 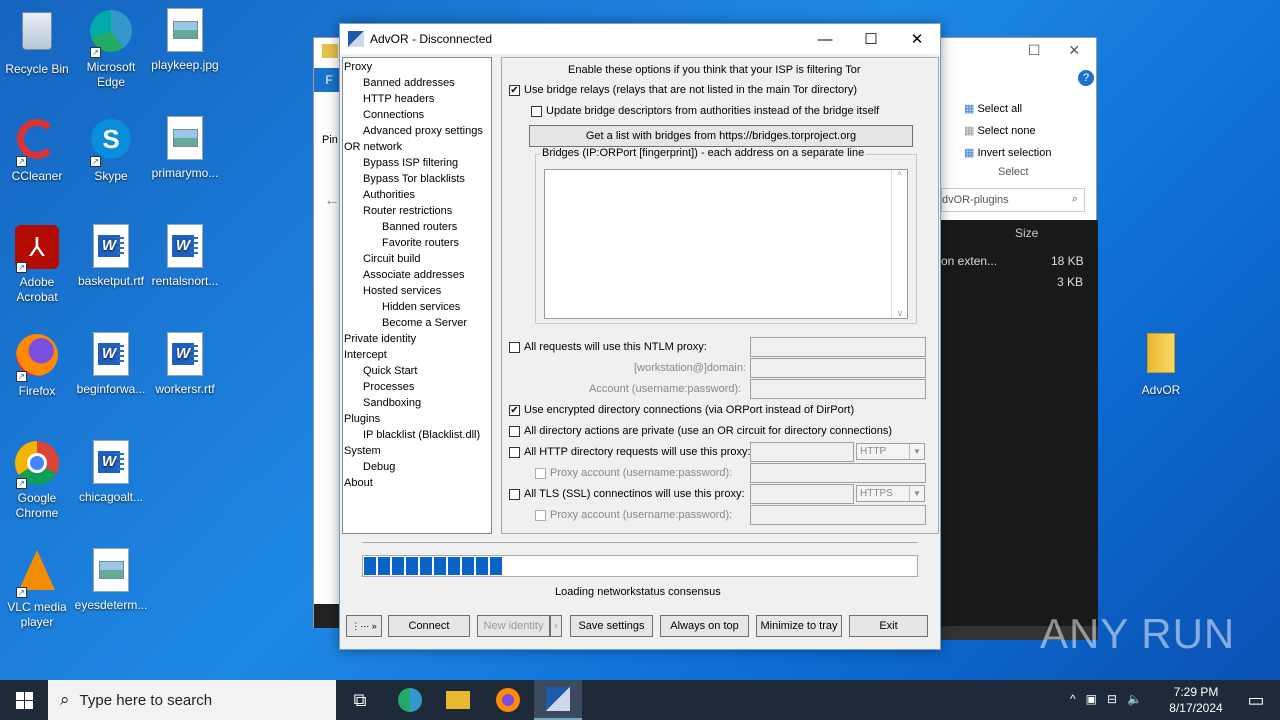 What do you see at coordinates (802, 494) in the screenshot?
I see `tls-proxy-field` at bounding box center [802, 494].